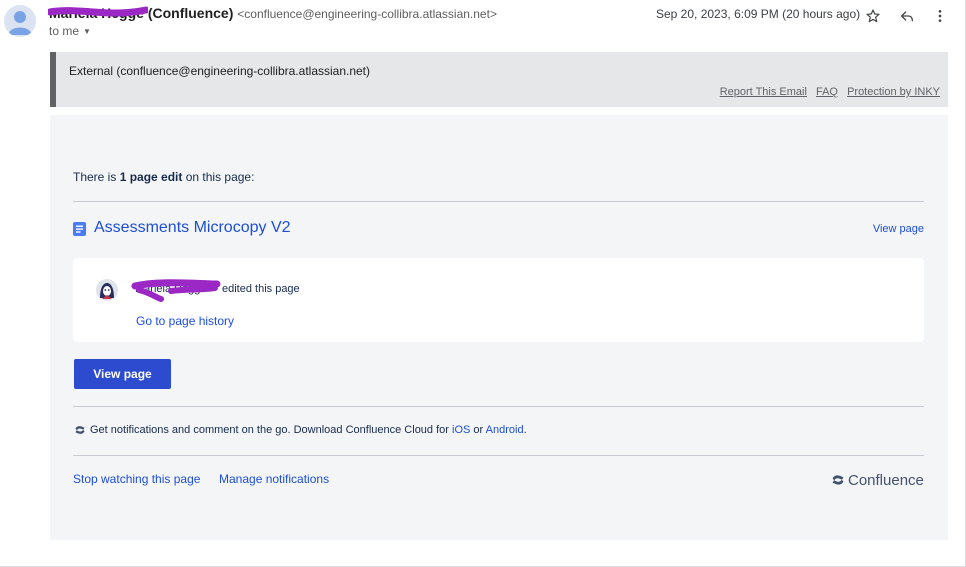 The width and height of the screenshot is (966, 567). What do you see at coordinates (478, 430) in the screenshot?
I see `promo-or: or` at bounding box center [478, 430].